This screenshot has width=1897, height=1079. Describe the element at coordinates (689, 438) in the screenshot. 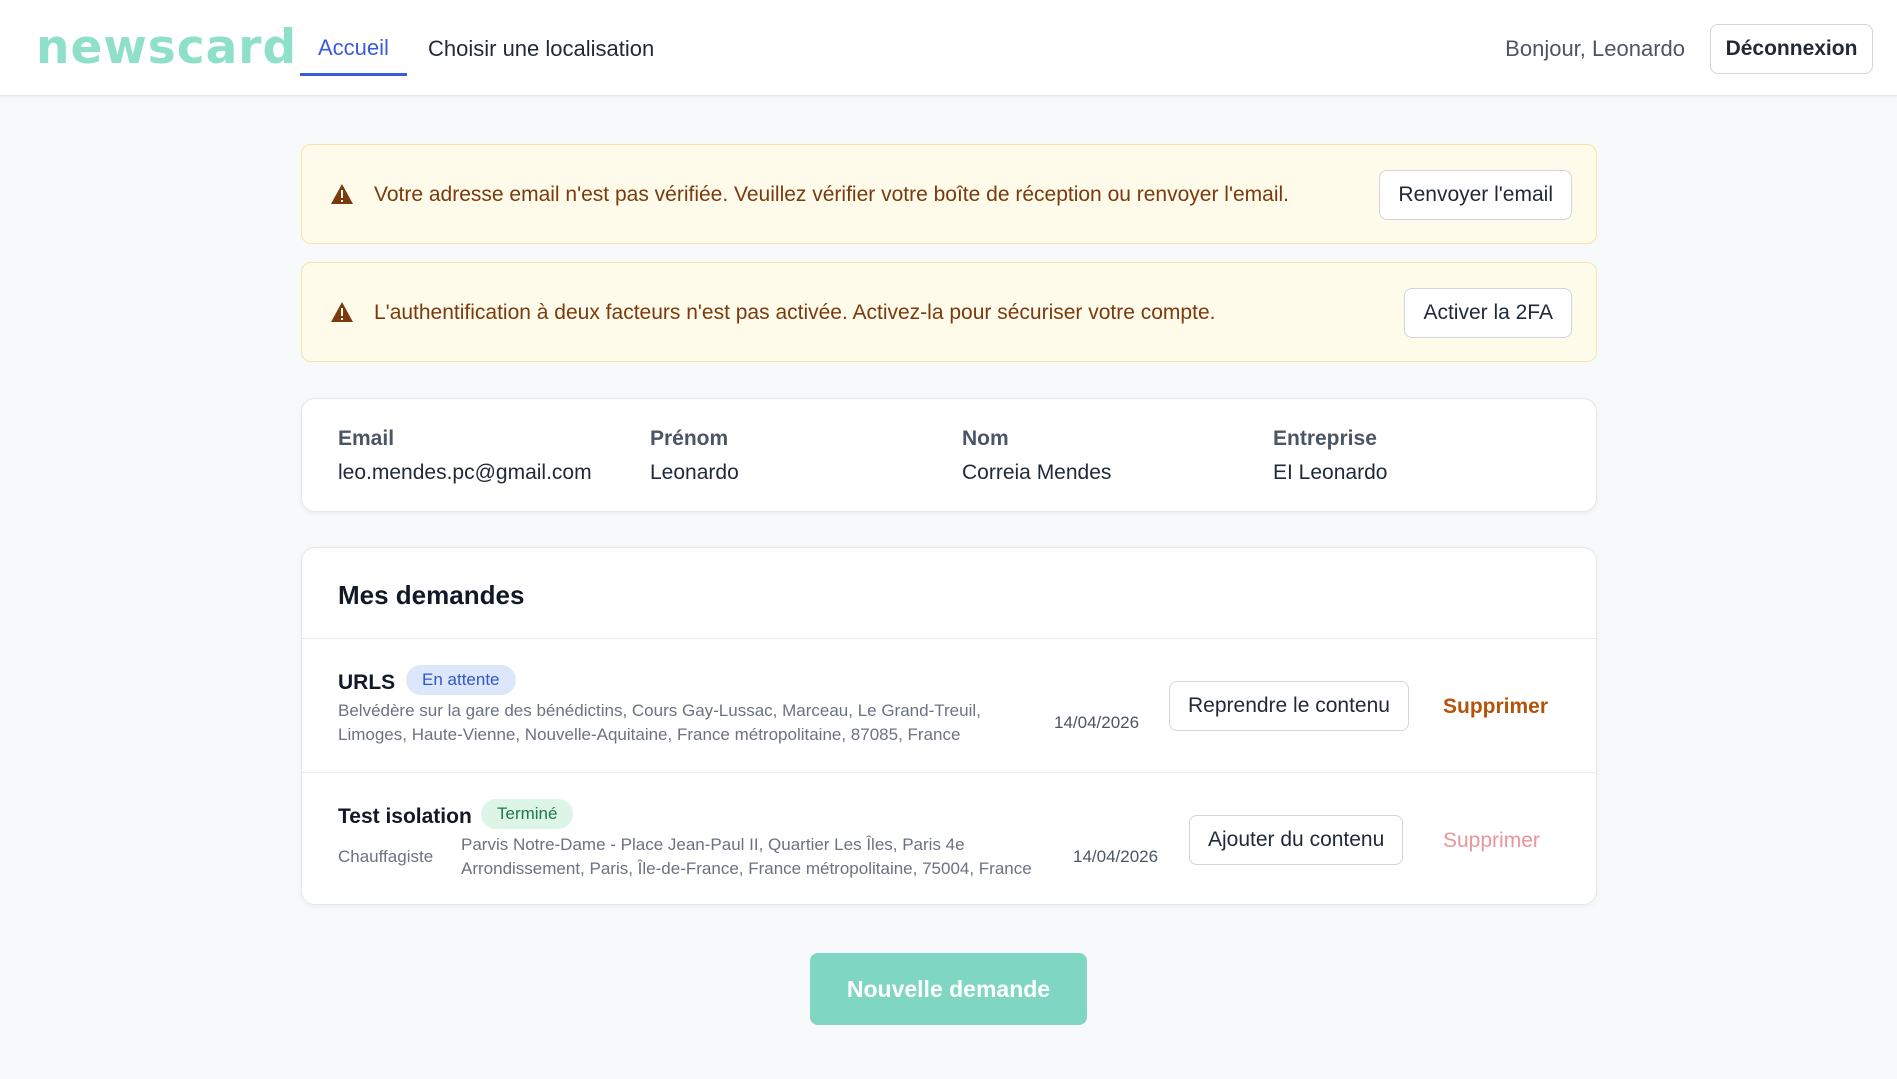

I see `field-label: Prénom` at that location.